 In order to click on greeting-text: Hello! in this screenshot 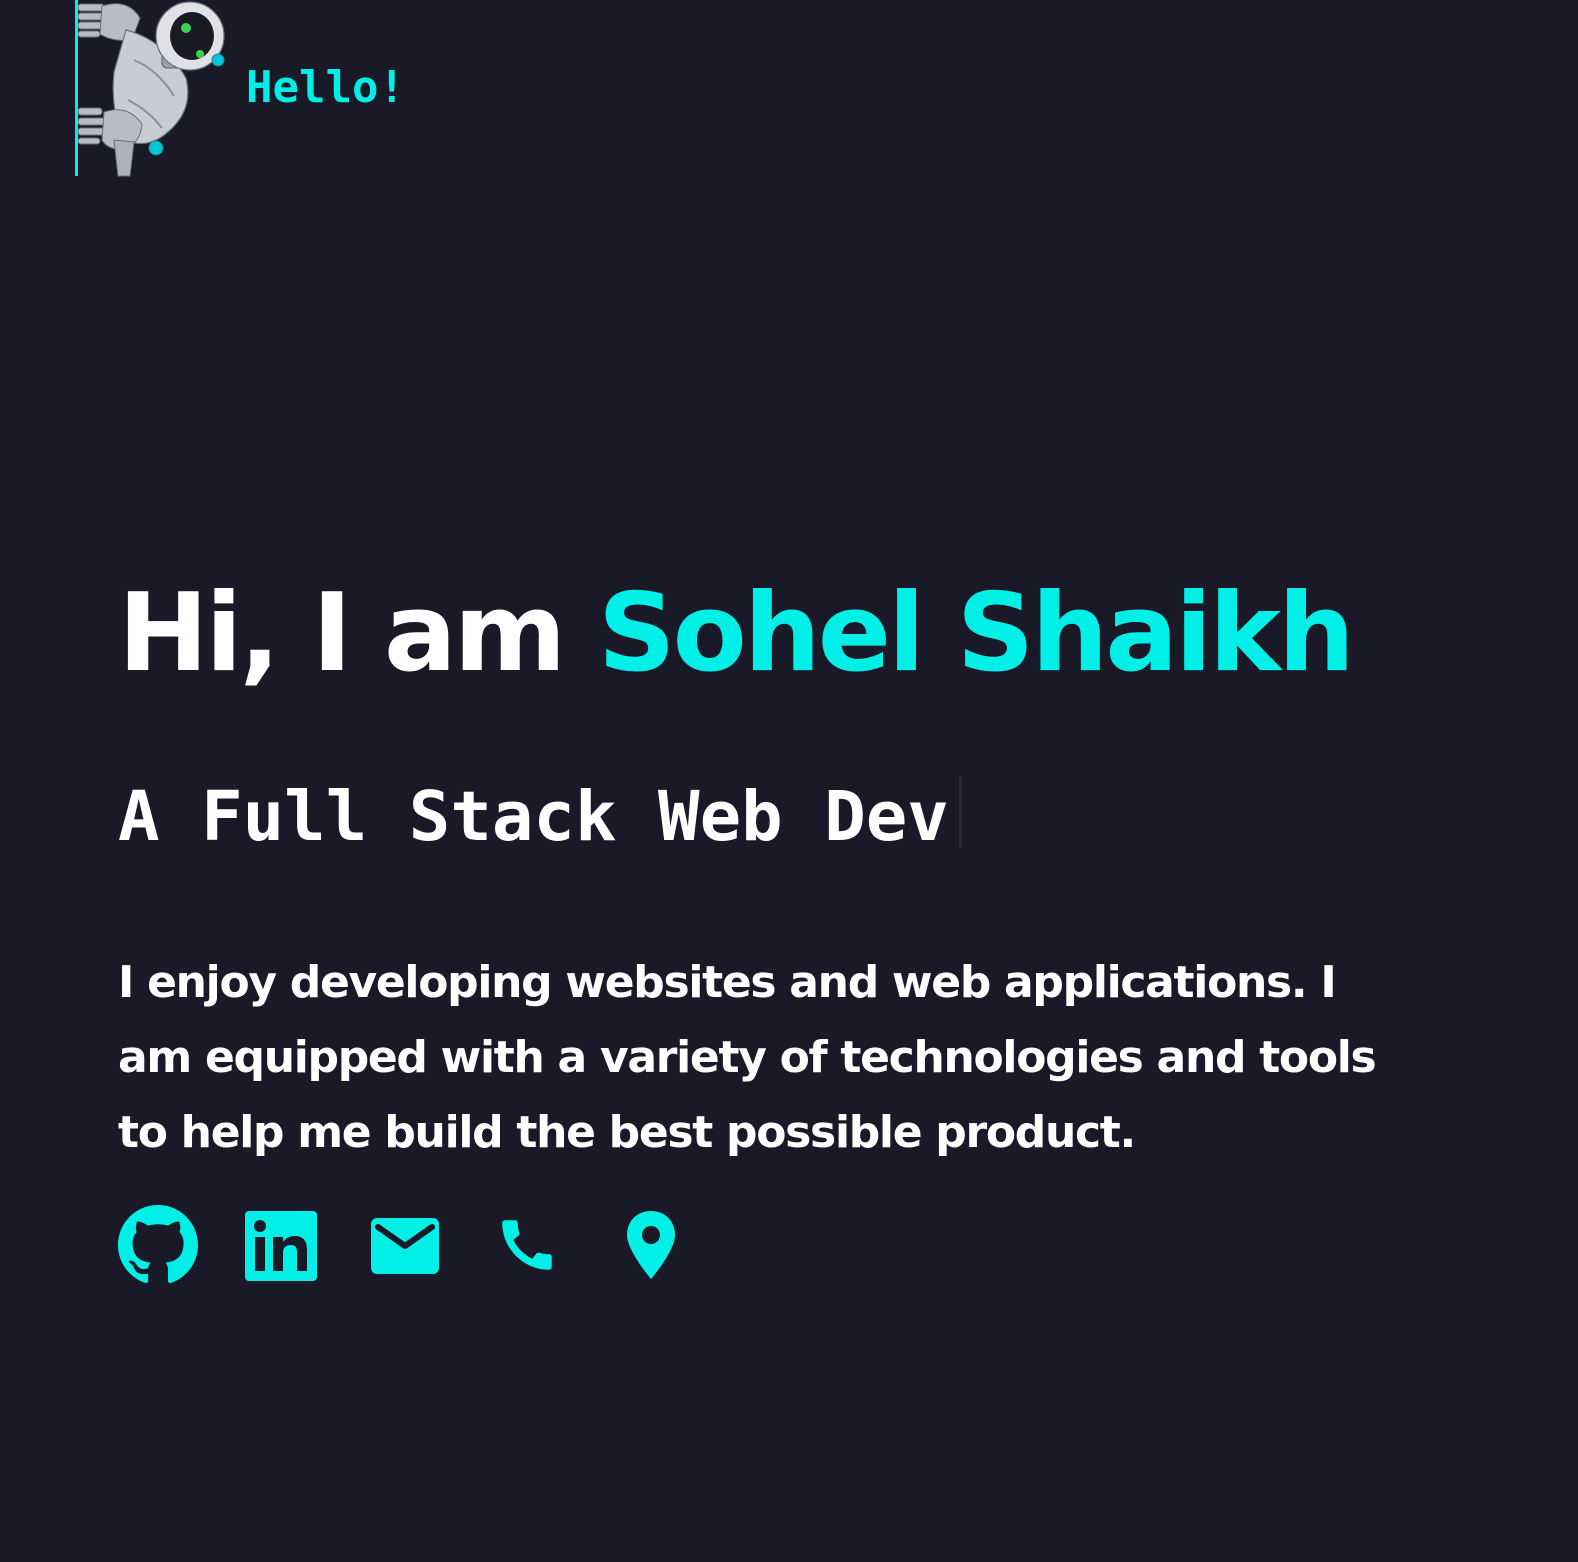, I will do `click(325, 87)`.